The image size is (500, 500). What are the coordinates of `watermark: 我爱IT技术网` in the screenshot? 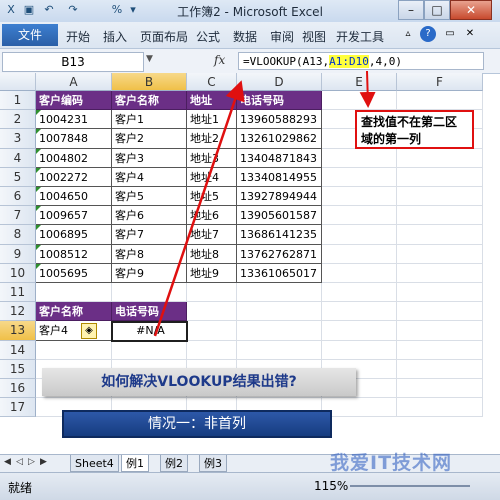 It's located at (391, 463).